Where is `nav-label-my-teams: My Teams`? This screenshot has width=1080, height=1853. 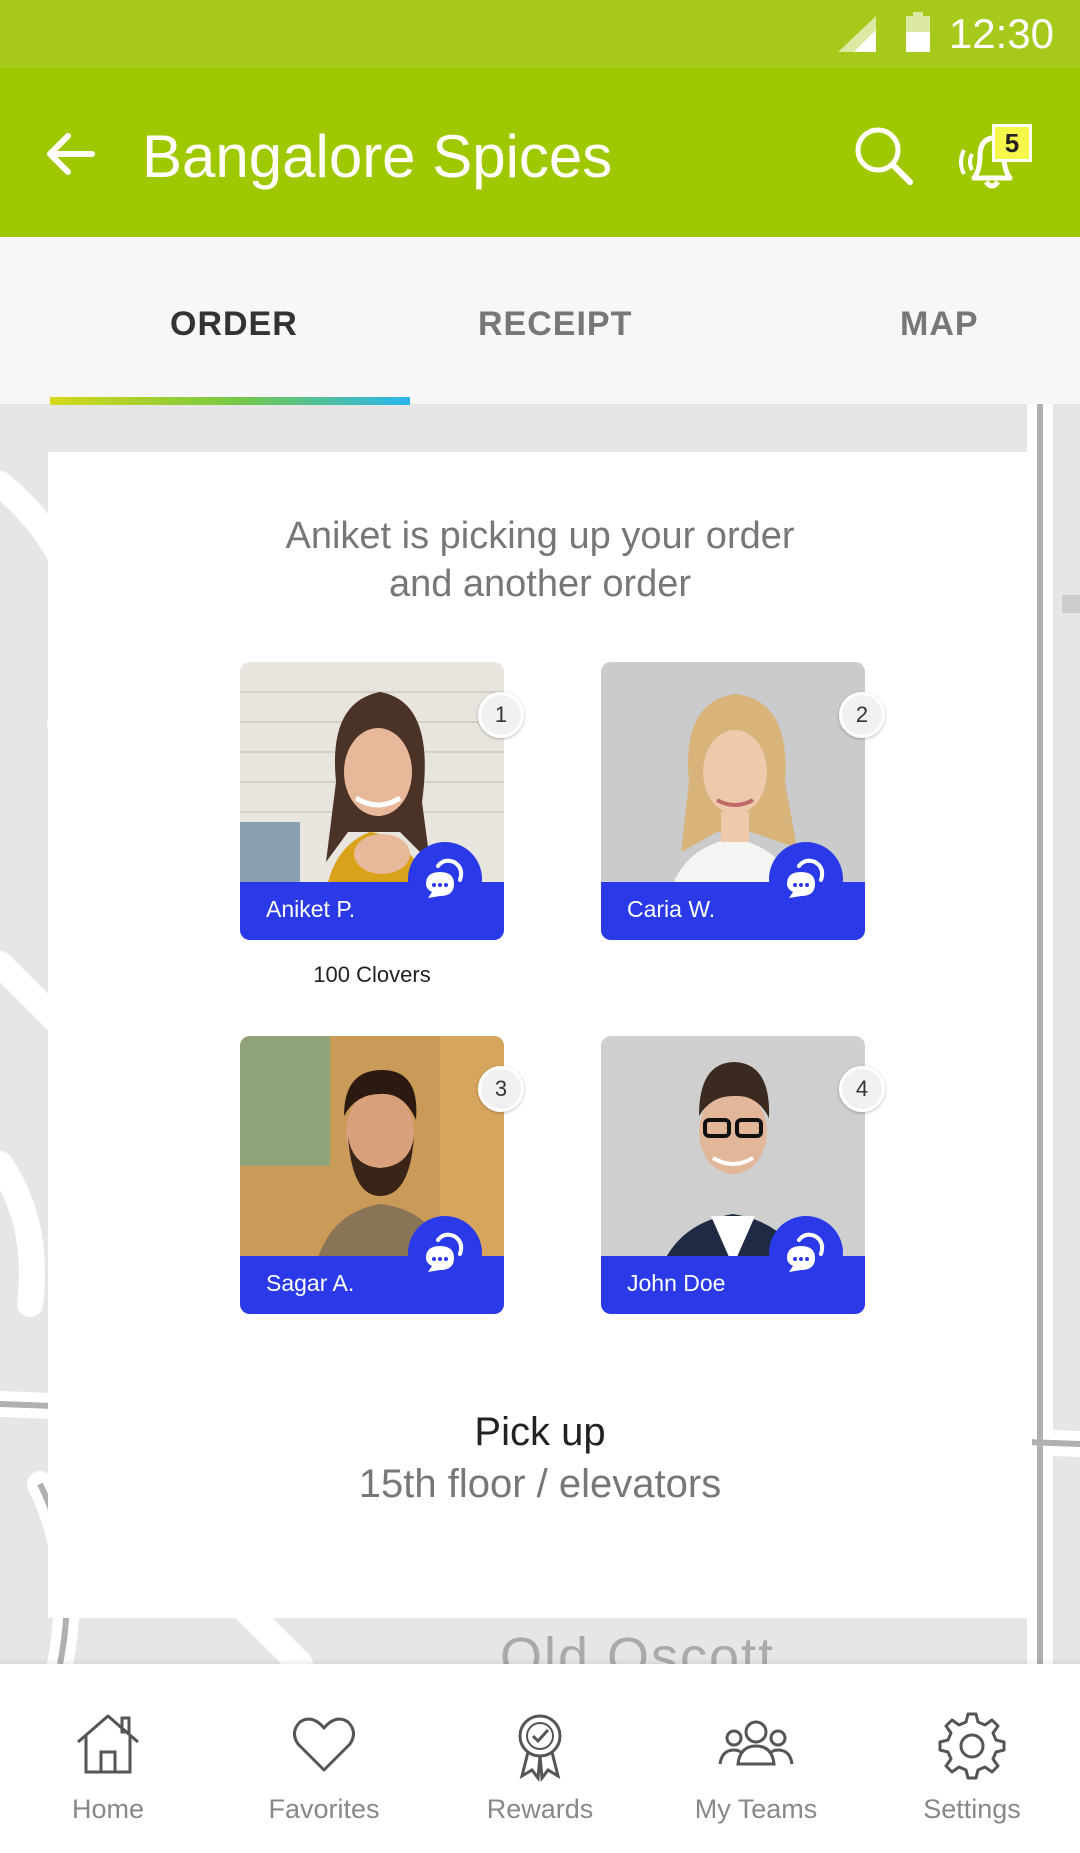
nav-label-my-teams: My Teams is located at coordinates (756, 1809).